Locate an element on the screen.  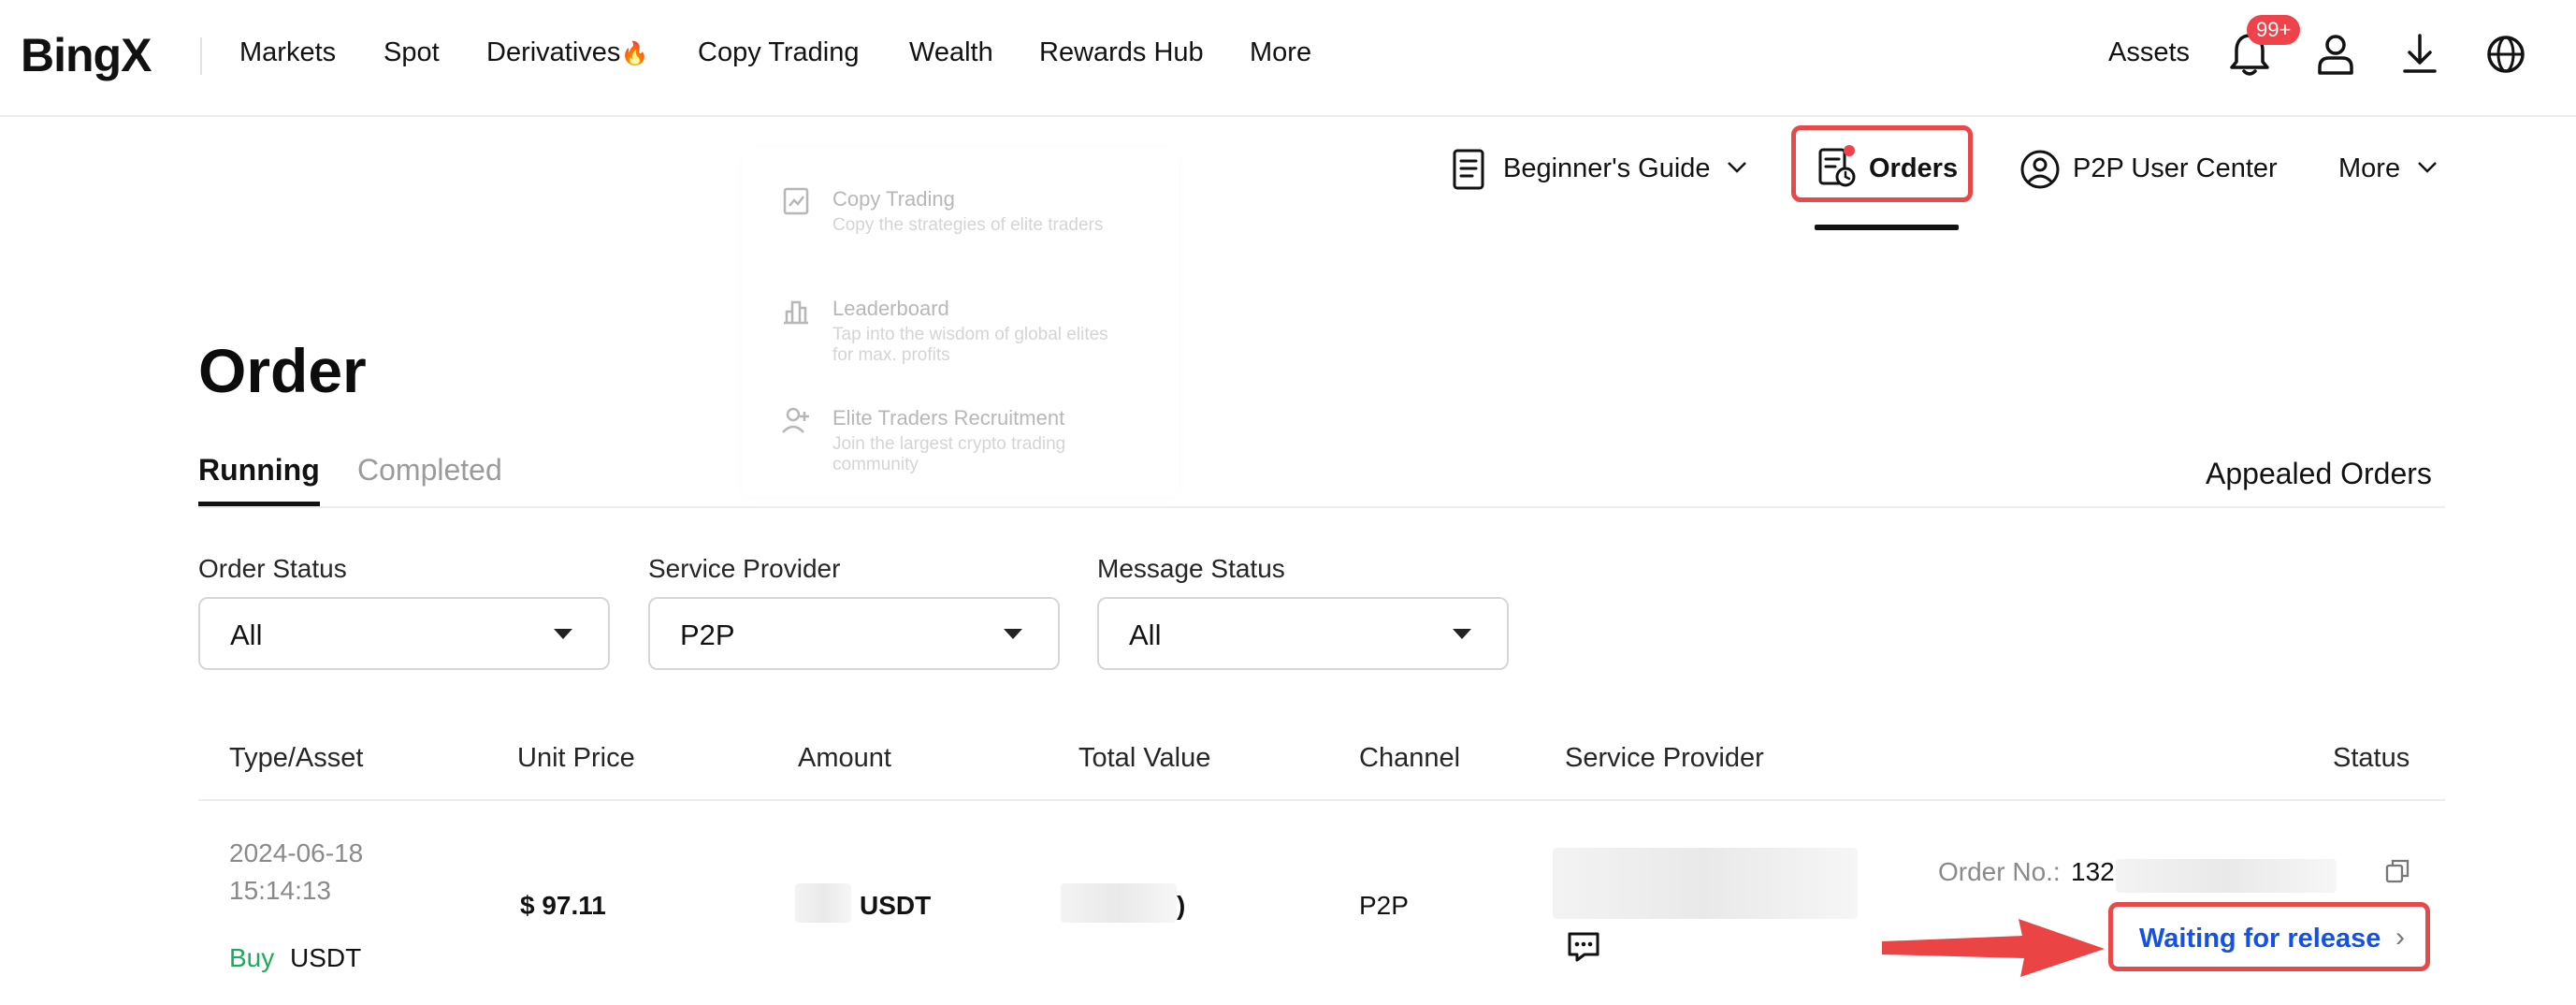
order-status-select: All is located at coordinates (404, 633).